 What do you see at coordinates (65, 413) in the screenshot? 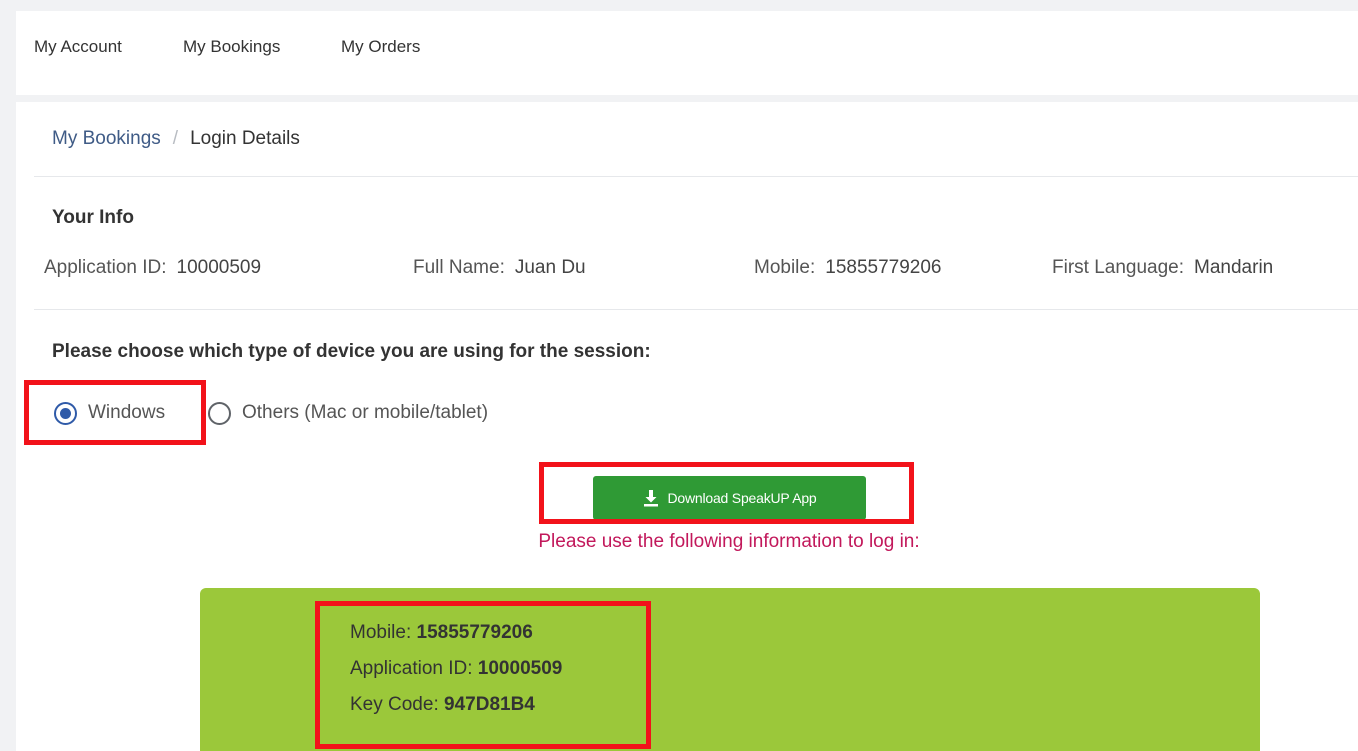
I see `radio-button-checked` at bounding box center [65, 413].